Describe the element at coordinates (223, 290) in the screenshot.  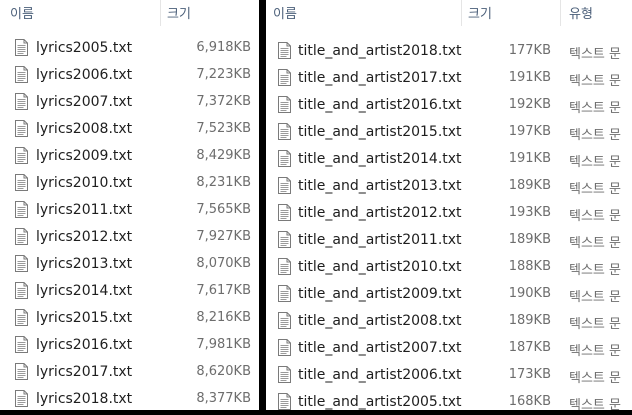
I see `file-size: 7,617KB` at that location.